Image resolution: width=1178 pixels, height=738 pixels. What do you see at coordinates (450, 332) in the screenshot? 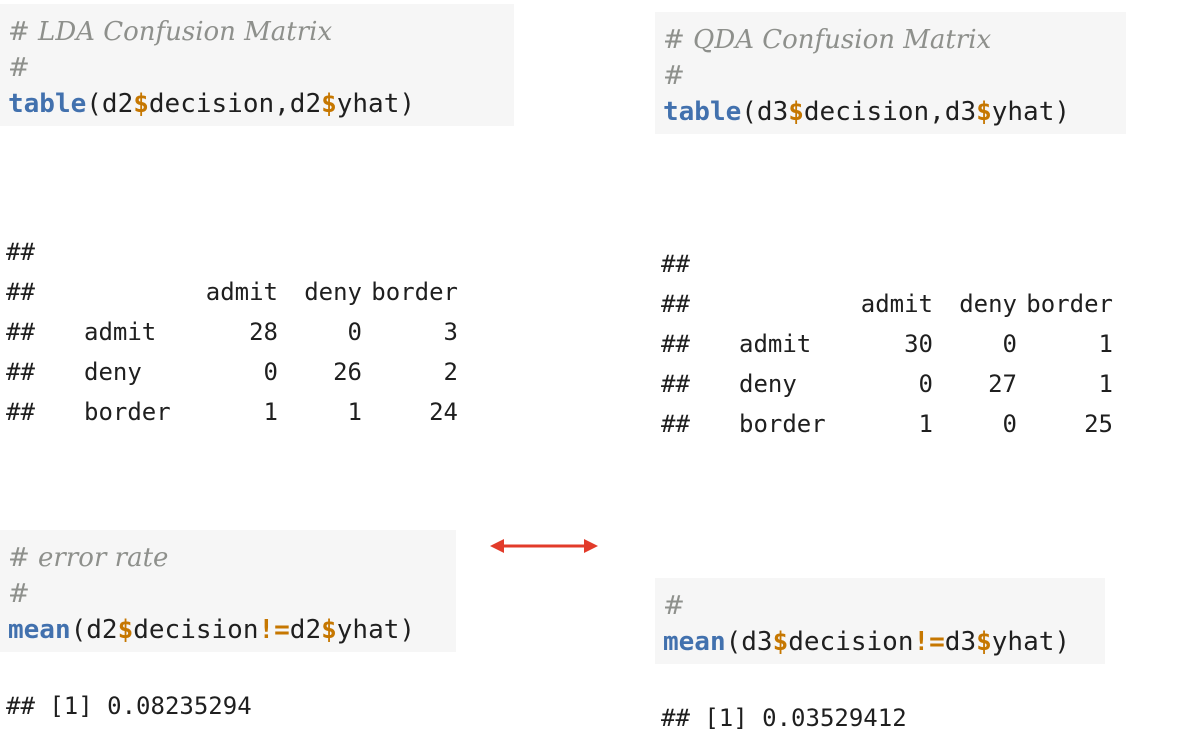
I see `table-cell: 3` at bounding box center [450, 332].